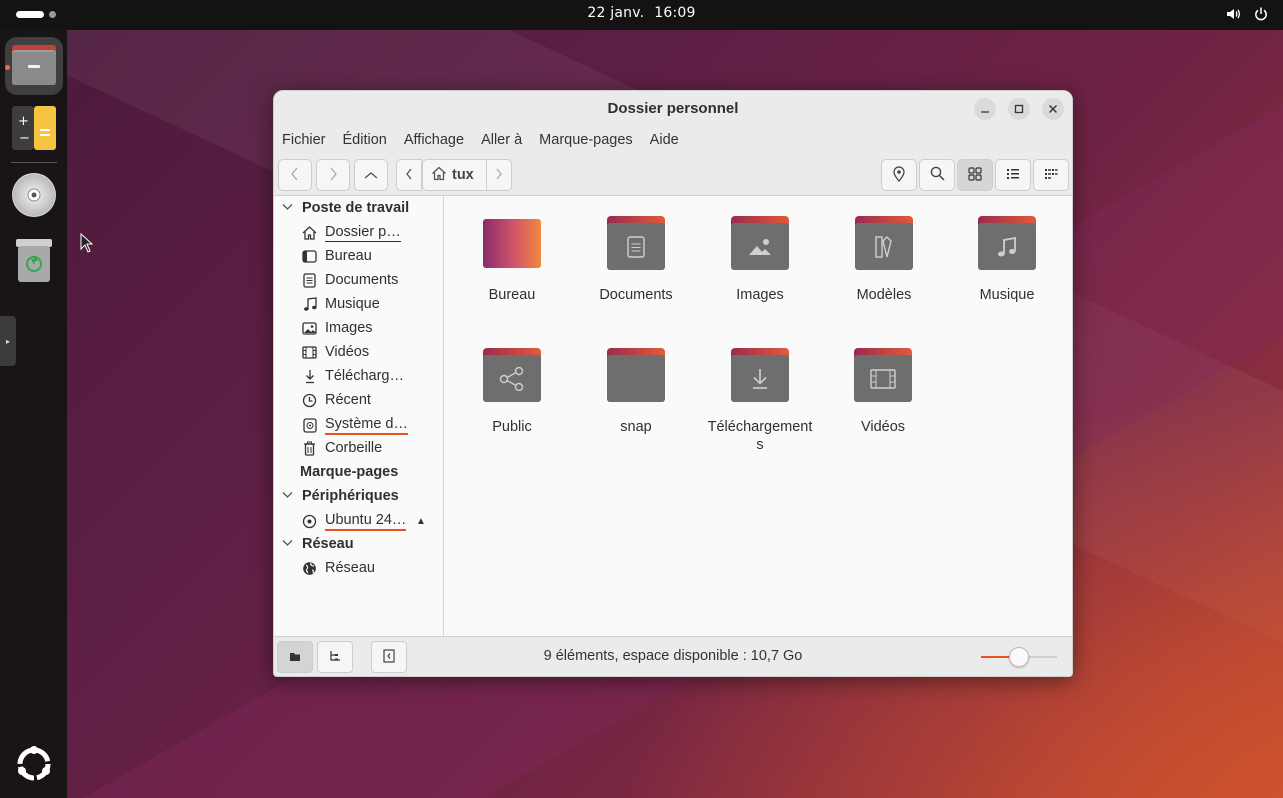 The image size is (1283, 798). What do you see at coordinates (33, 414) in the screenshot?
I see `dock: + − ▸` at bounding box center [33, 414].